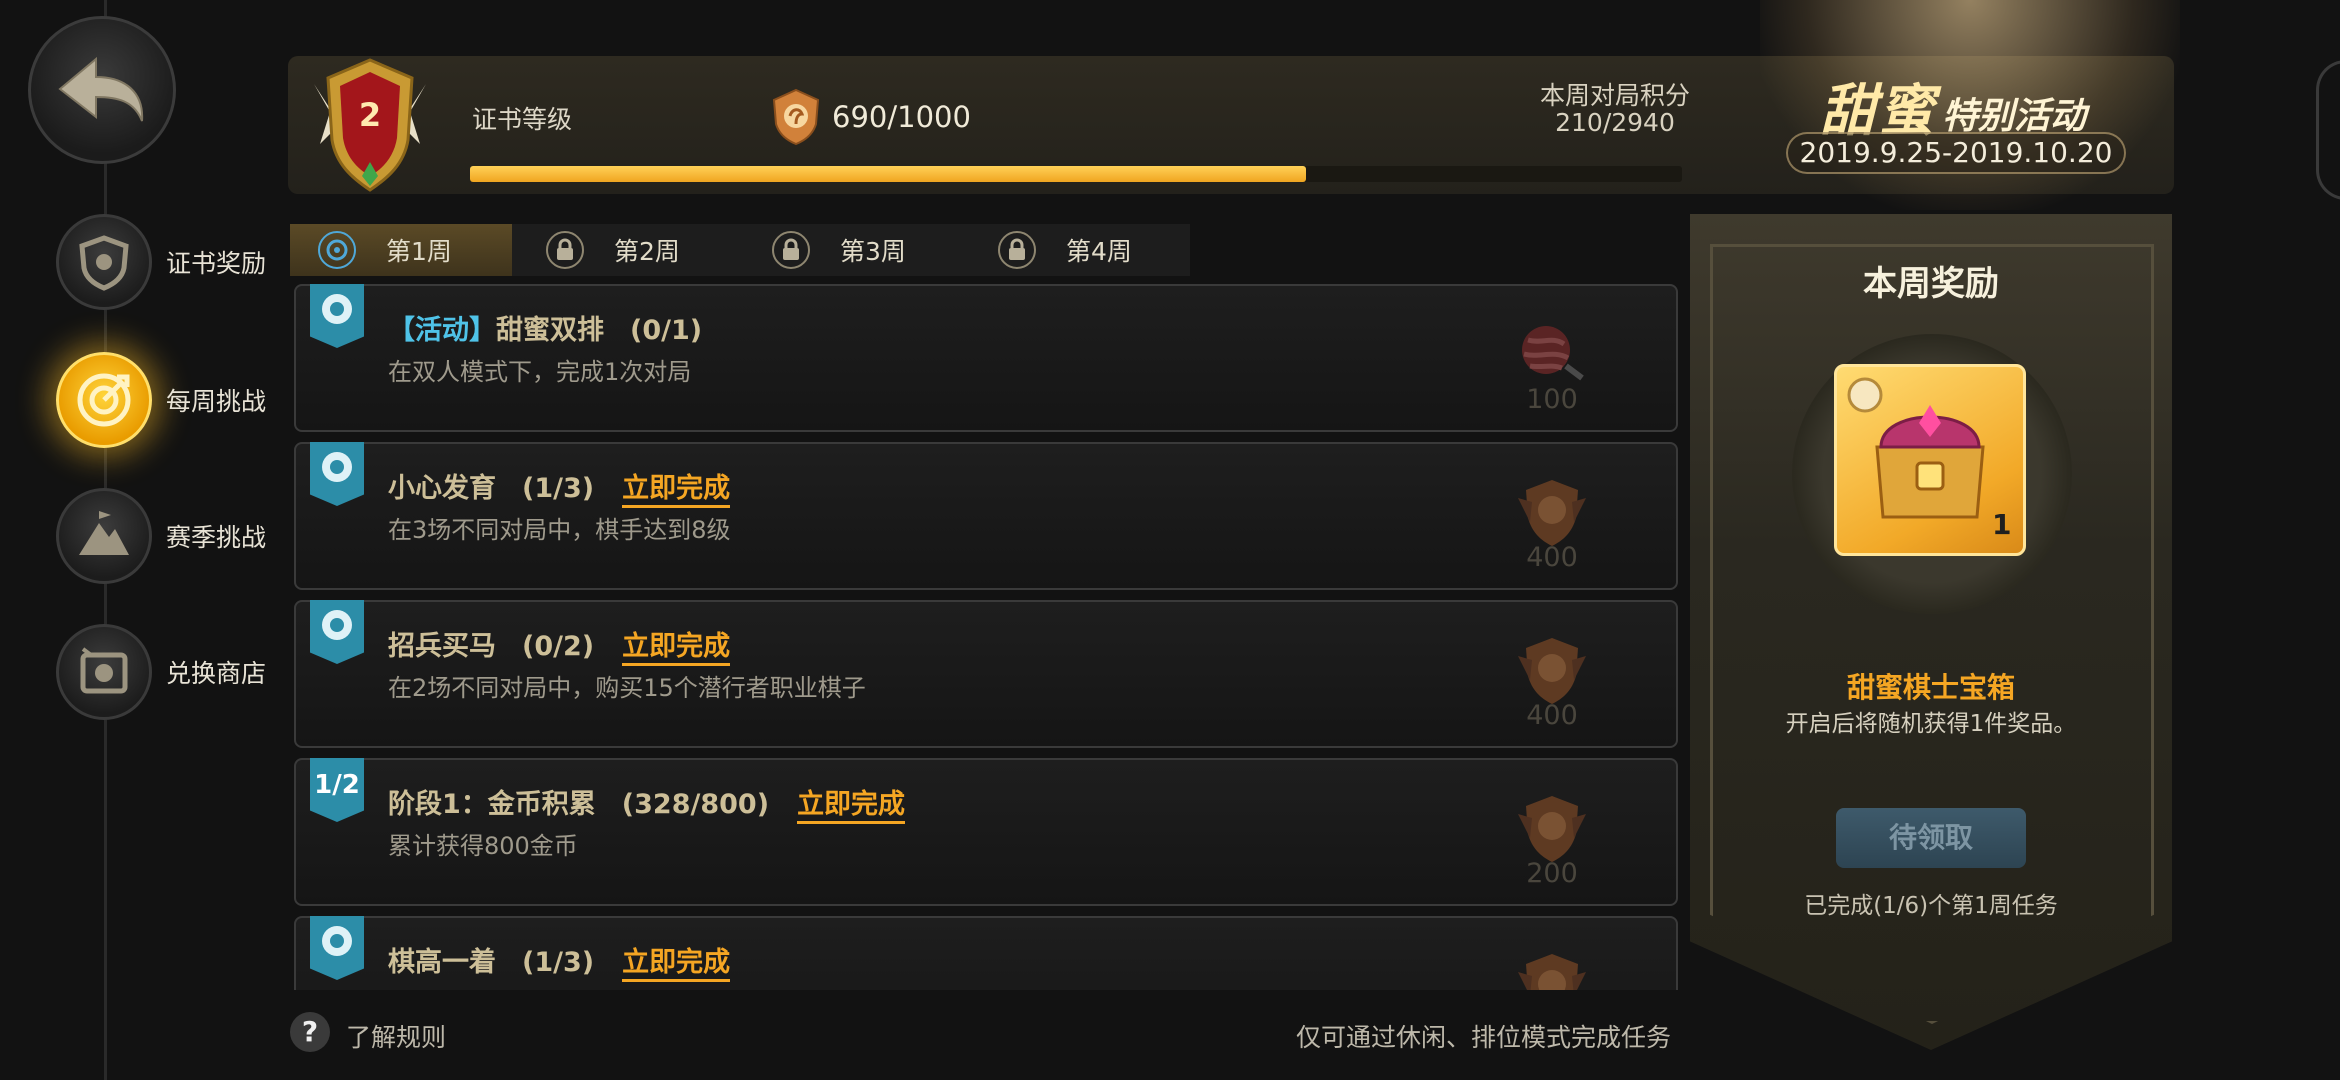  Describe the element at coordinates (1099, 251) in the screenshot. I see `tab-week-4-label: 第4周` at that location.